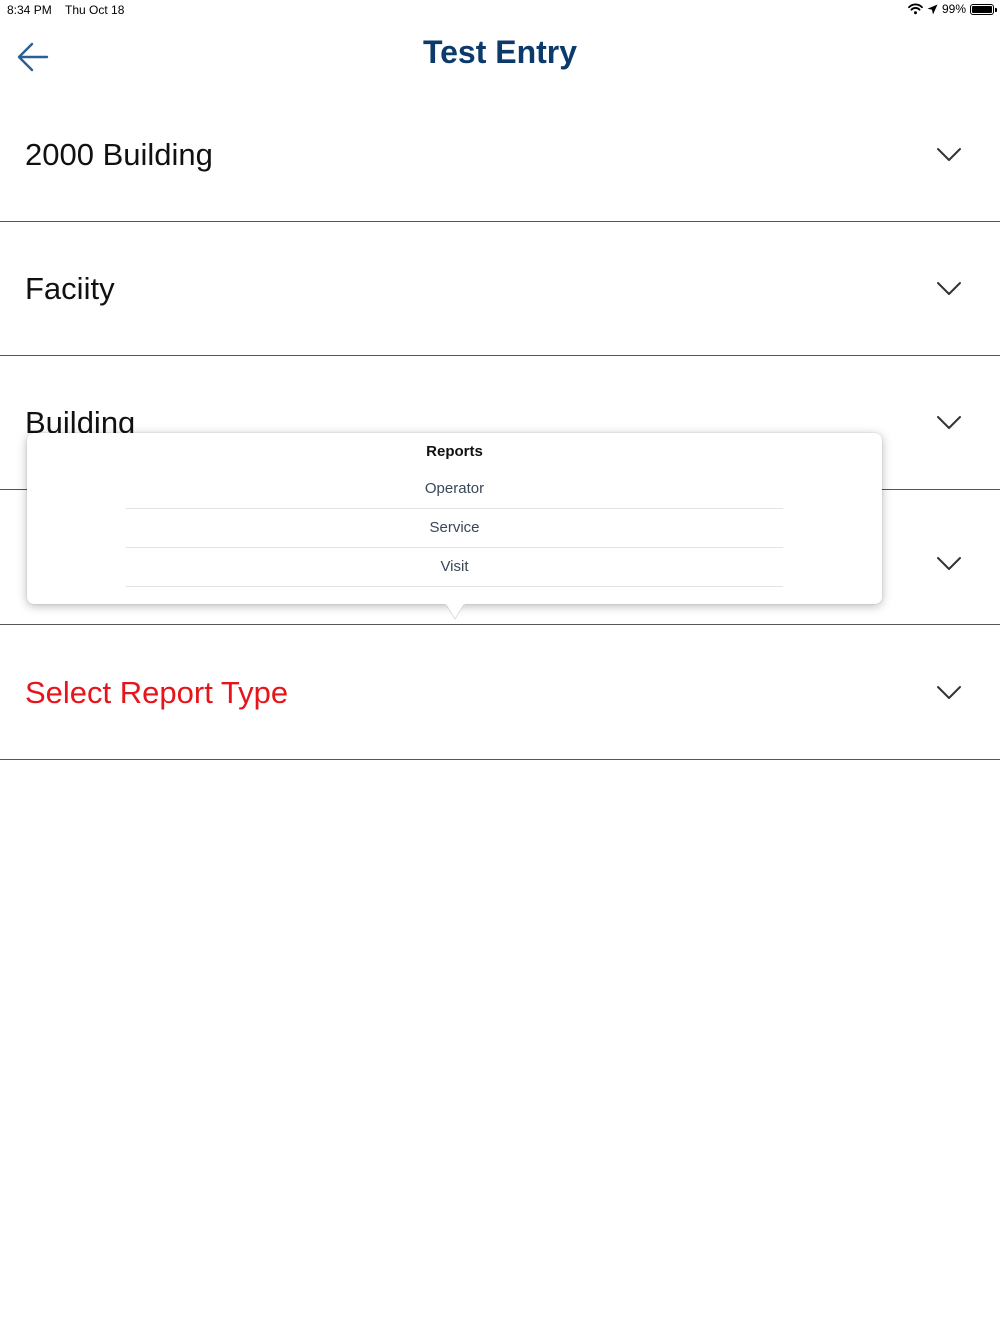 This screenshot has height=1334, width=1000. I want to click on status-indicators: 99%, so click(952, 9).